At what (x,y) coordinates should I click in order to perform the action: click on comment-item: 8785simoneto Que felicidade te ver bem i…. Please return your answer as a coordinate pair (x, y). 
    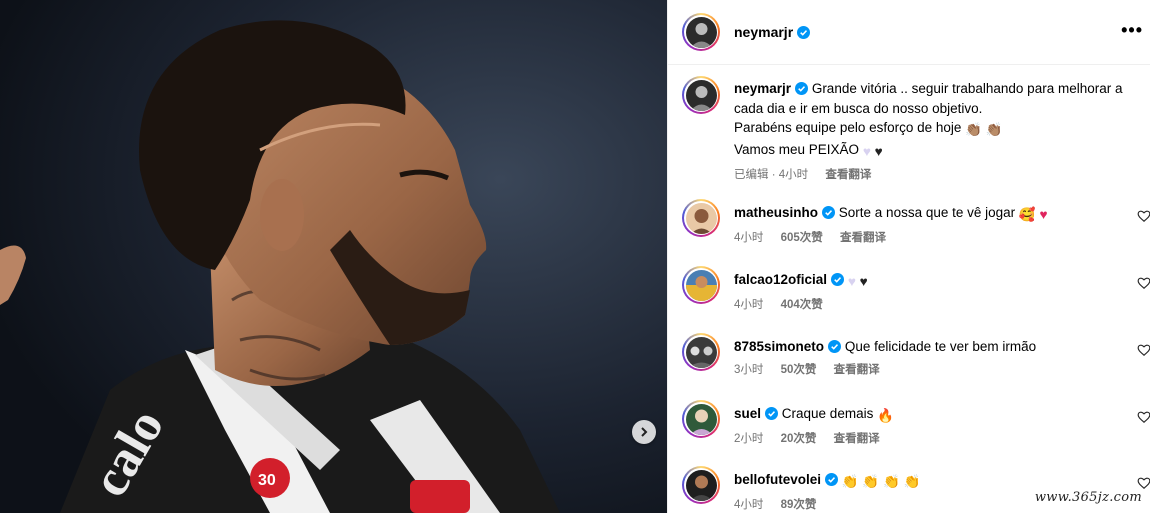
    Looking at the image, I should click on (916, 355).